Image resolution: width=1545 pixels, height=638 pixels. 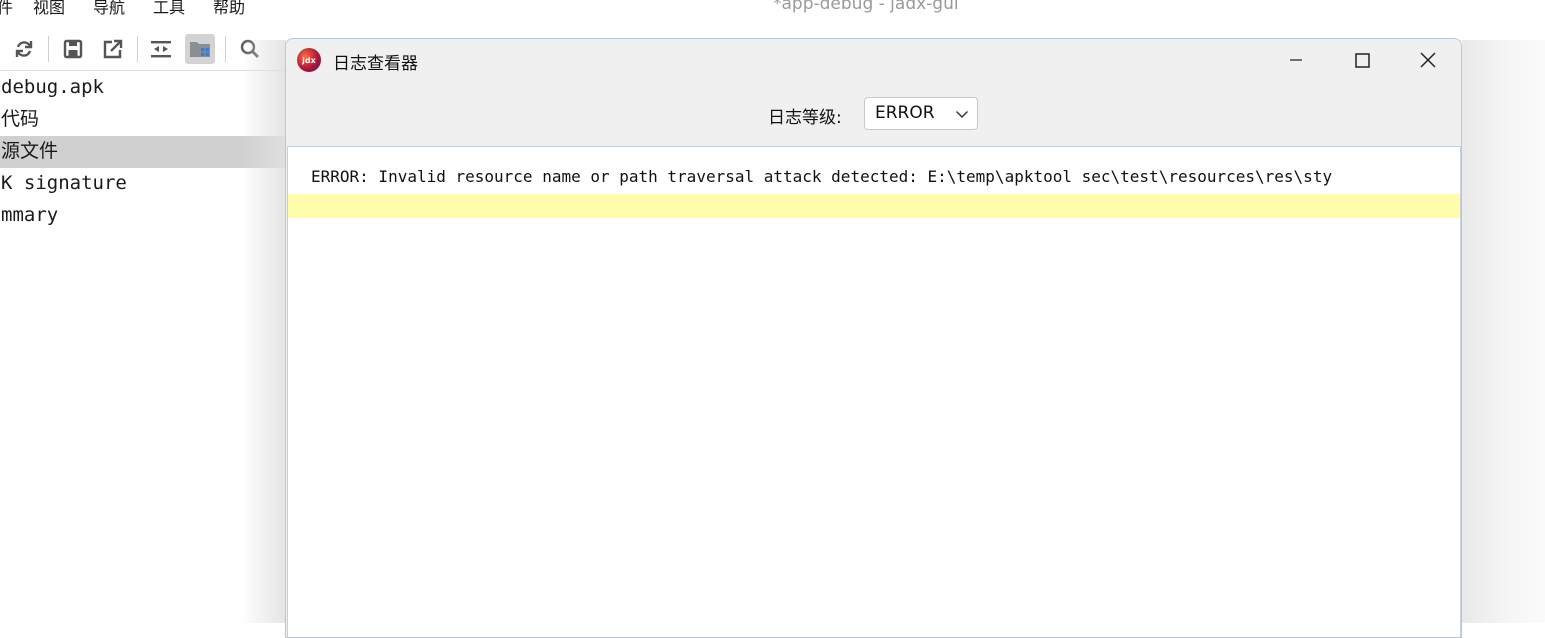 What do you see at coordinates (805, 118) in the screenshot?
I see `log-level-label: 日志等级:` at bounding box center [805, 118].